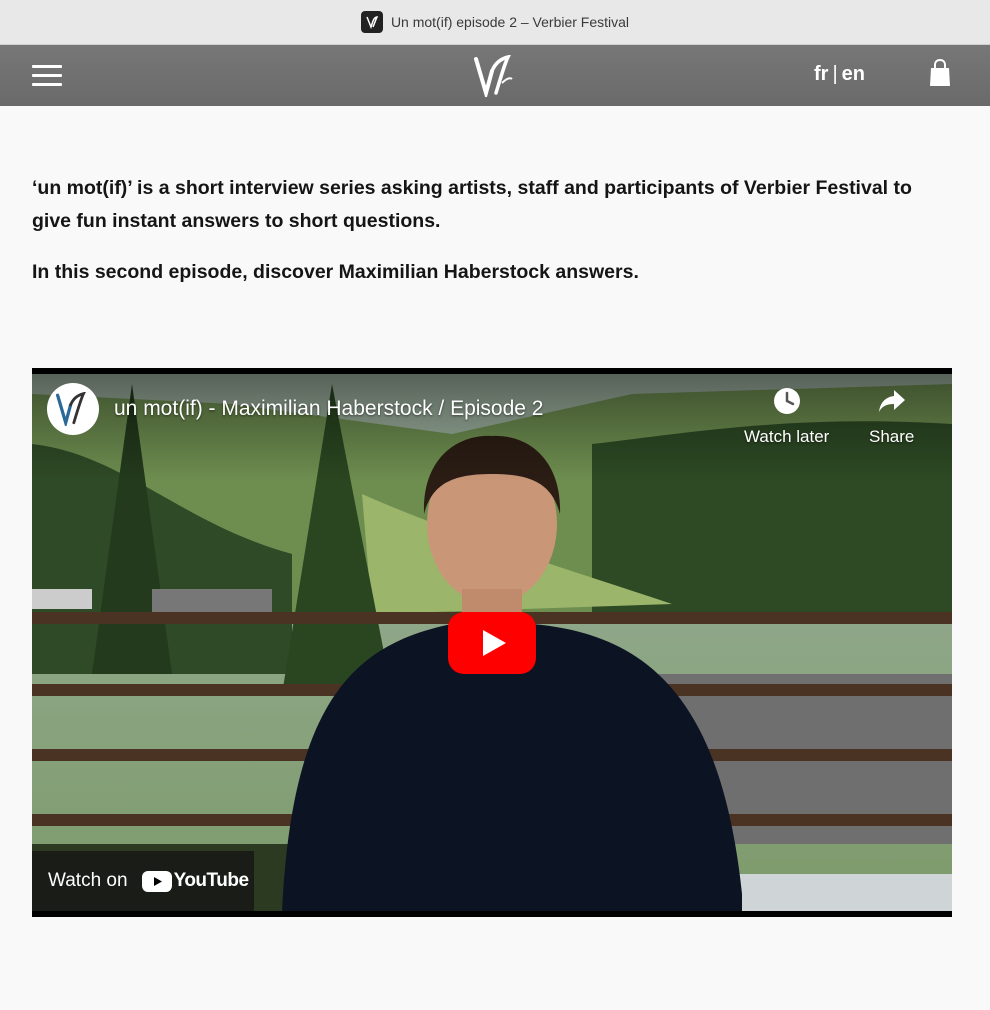  What do you see at coordinates (940, 75) in the screenshot?
I see `shopping-bag-icon` at bounding box center [940, 75].